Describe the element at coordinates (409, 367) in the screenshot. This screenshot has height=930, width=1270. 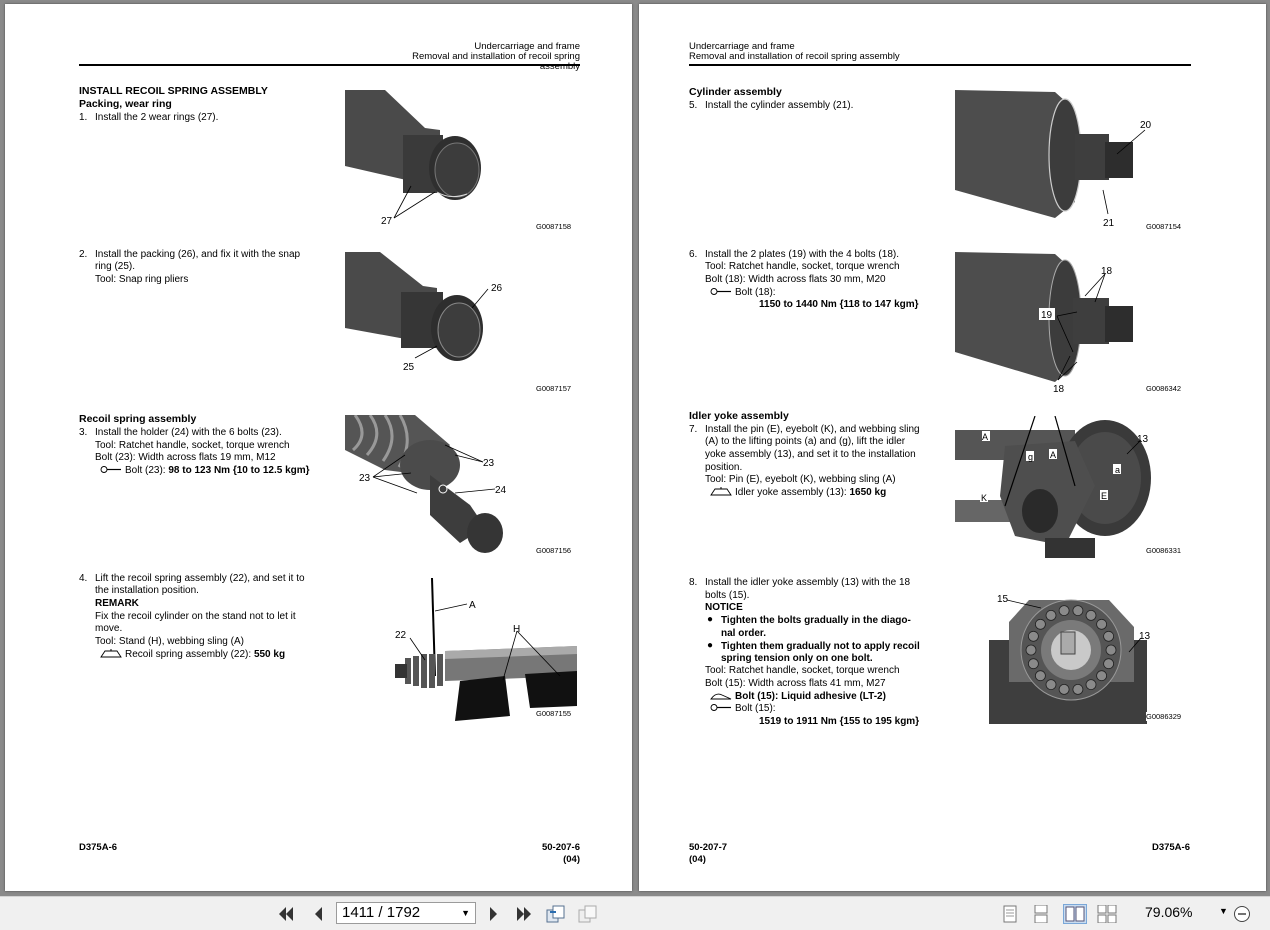
I see `callout-25: 25` at that location.